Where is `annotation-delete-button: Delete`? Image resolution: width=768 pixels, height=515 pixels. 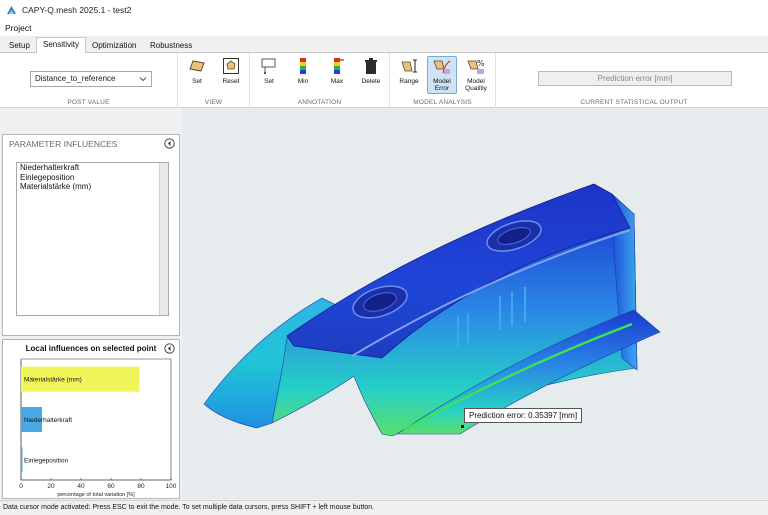 annotation-delete-button: Delete is located at coordinates (371, 71).